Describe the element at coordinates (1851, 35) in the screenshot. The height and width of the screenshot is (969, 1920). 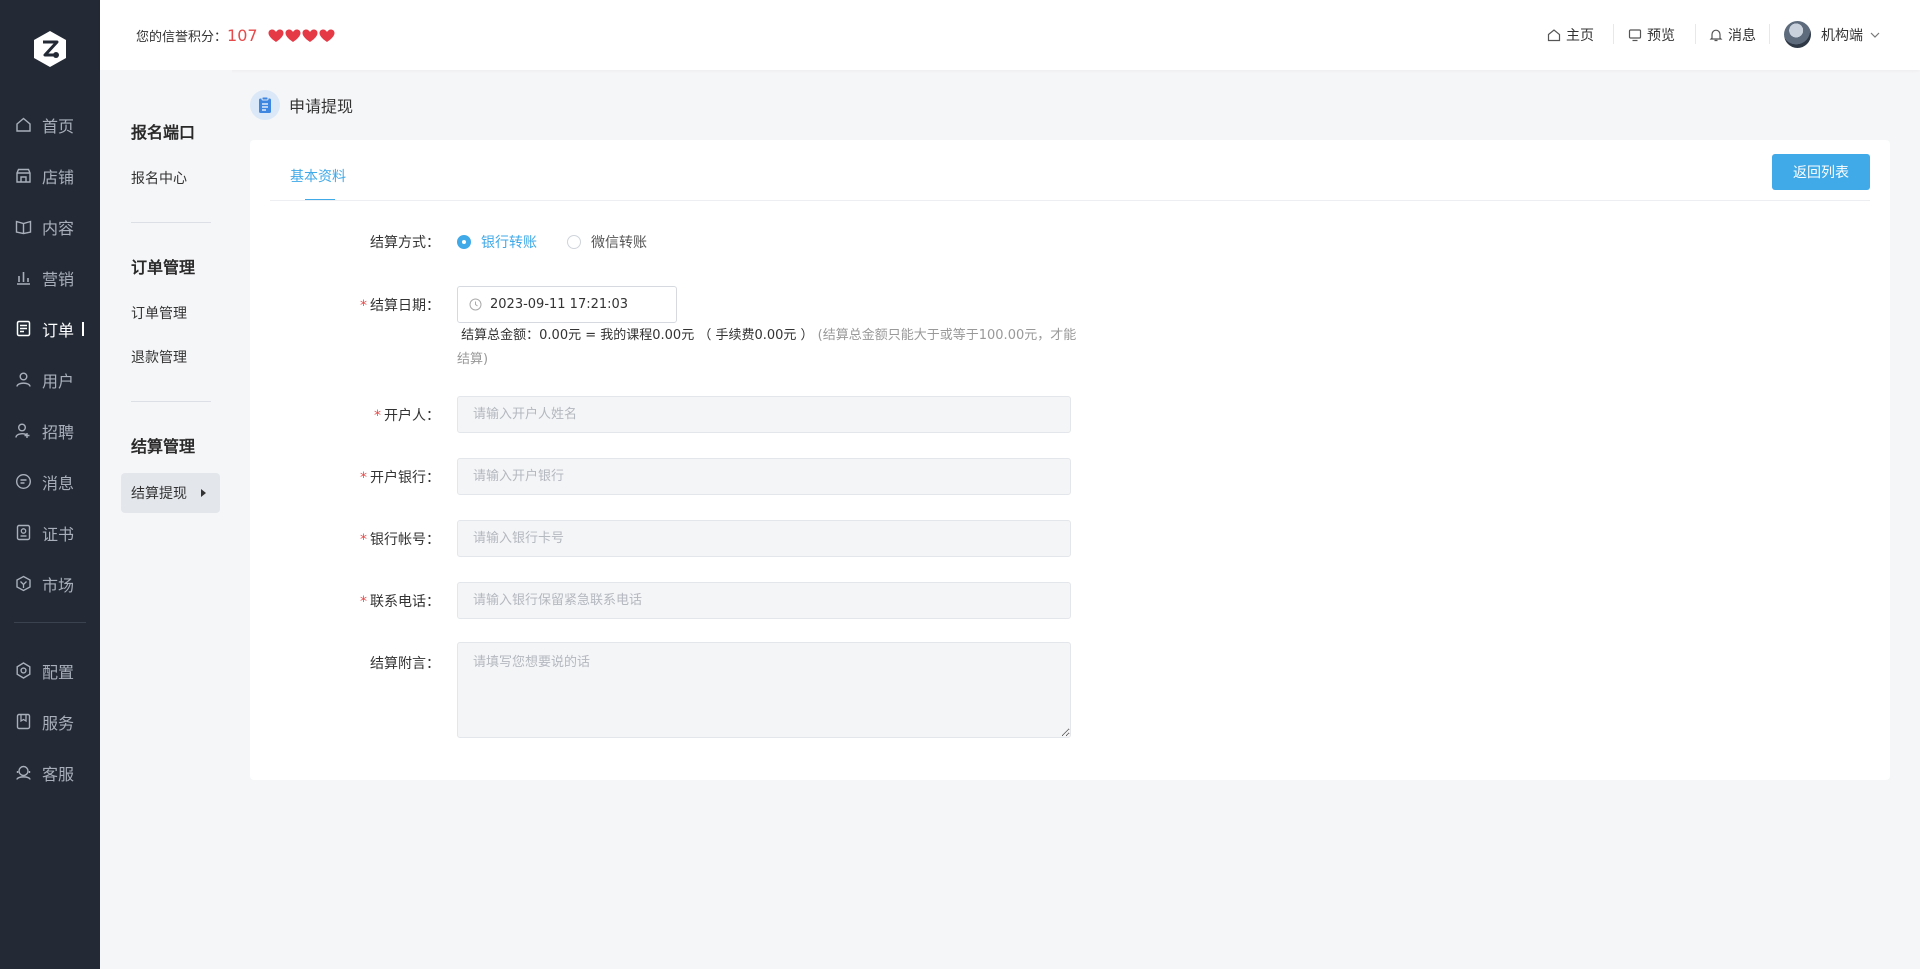
I see `user-menu: 机构端` at that location.